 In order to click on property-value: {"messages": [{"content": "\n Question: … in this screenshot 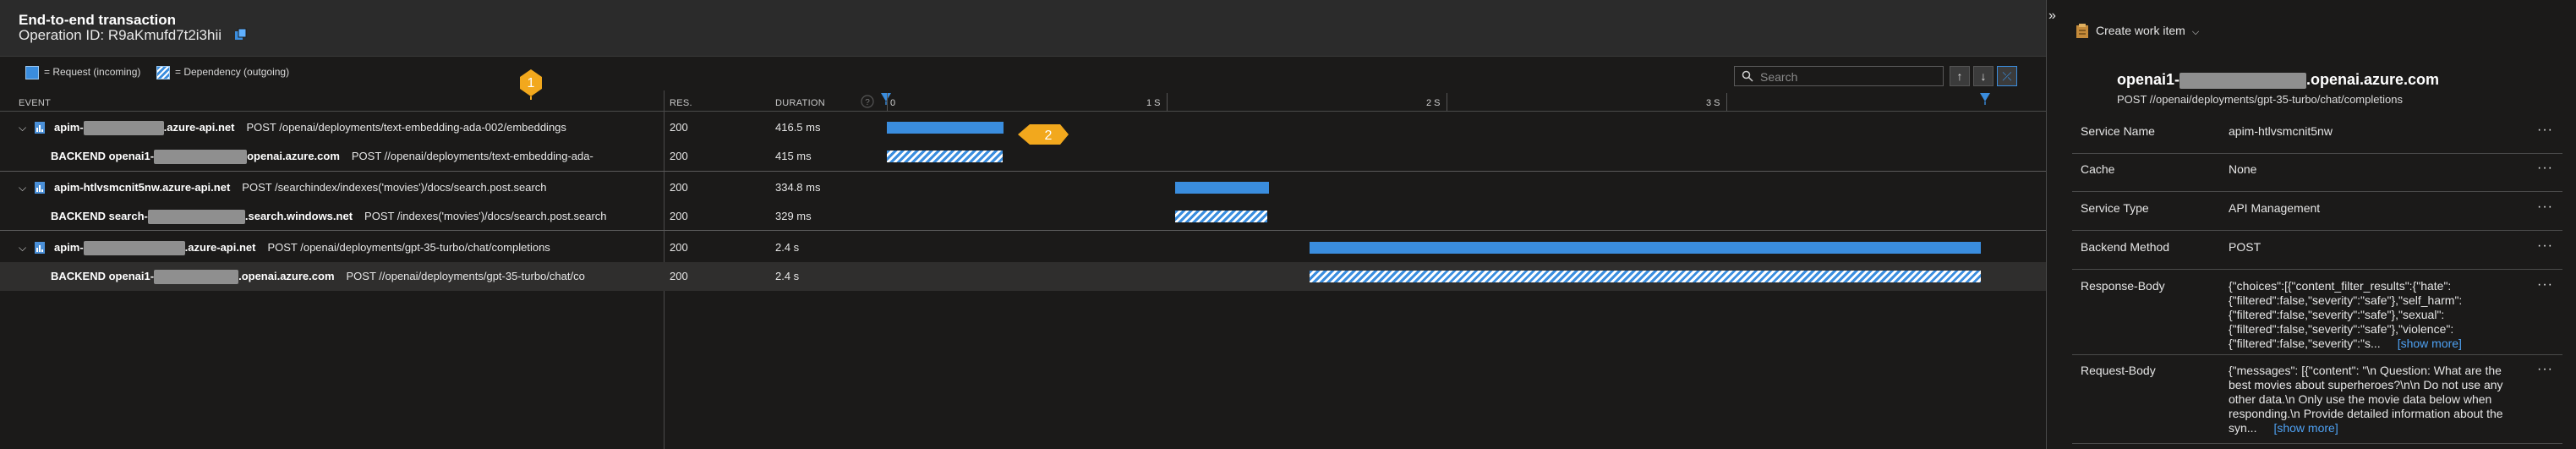, I will do `click(2368, 400)`.